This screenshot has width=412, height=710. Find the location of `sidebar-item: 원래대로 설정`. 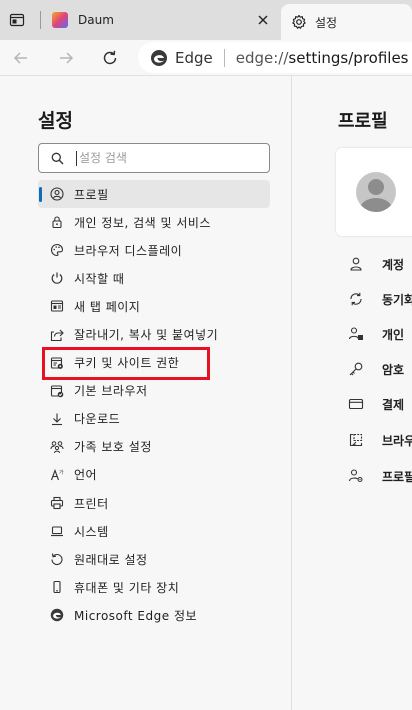

sidebar-item: 원래대로 설정 is located at coordinates (154, 559).